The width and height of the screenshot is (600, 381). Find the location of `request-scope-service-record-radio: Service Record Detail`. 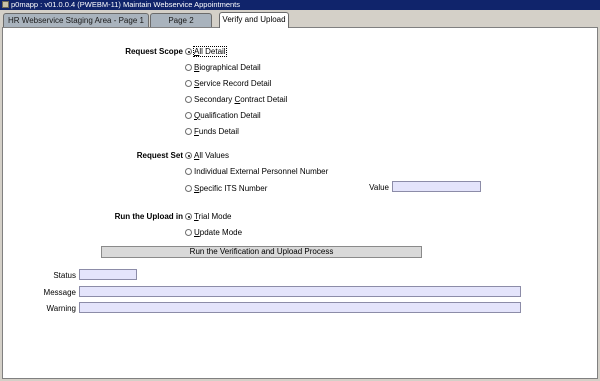

request-scope-service-record-radio: Service Record Detail is located at coordinates (228, 84).